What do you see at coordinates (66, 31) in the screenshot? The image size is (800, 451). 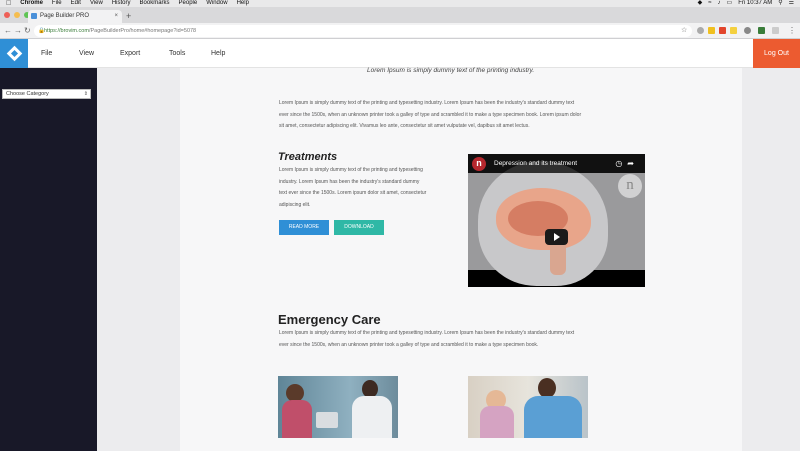 I see `url-host: https://brovim.com` at bounding box center [66, 31].